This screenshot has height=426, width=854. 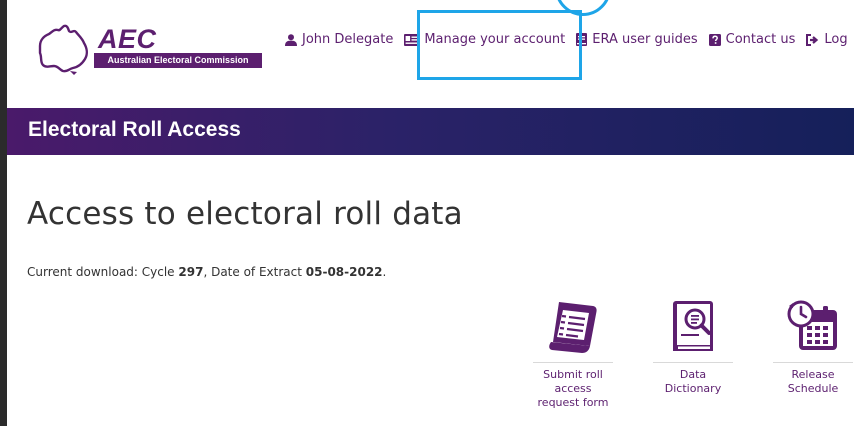 I want to click on nav-user-guides-label: ERA user guides, so click(x=645, y=39).